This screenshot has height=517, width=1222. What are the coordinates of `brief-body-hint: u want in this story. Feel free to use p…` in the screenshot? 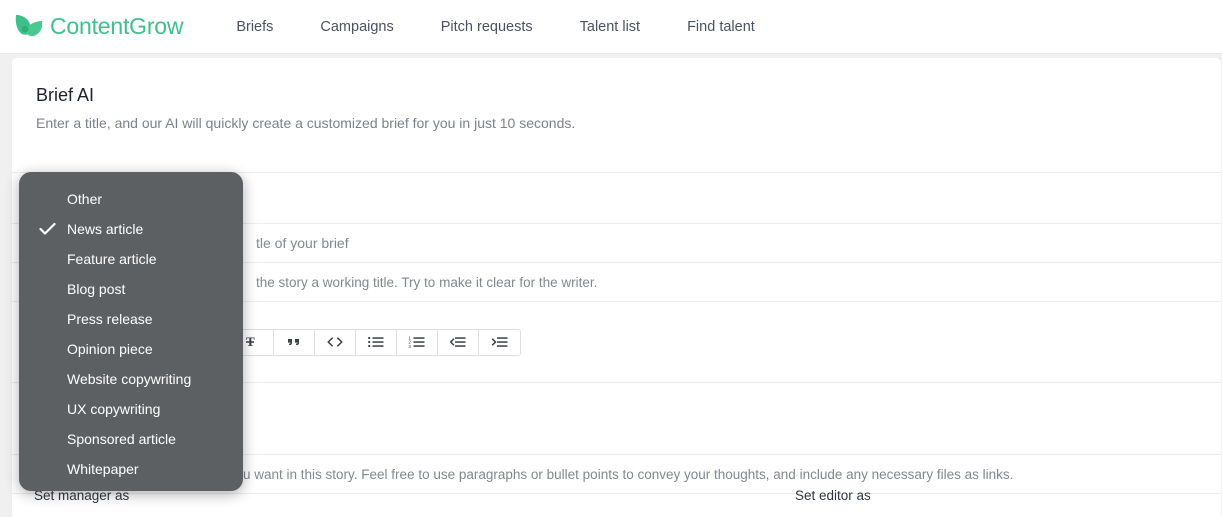 It's located at (628, 474).